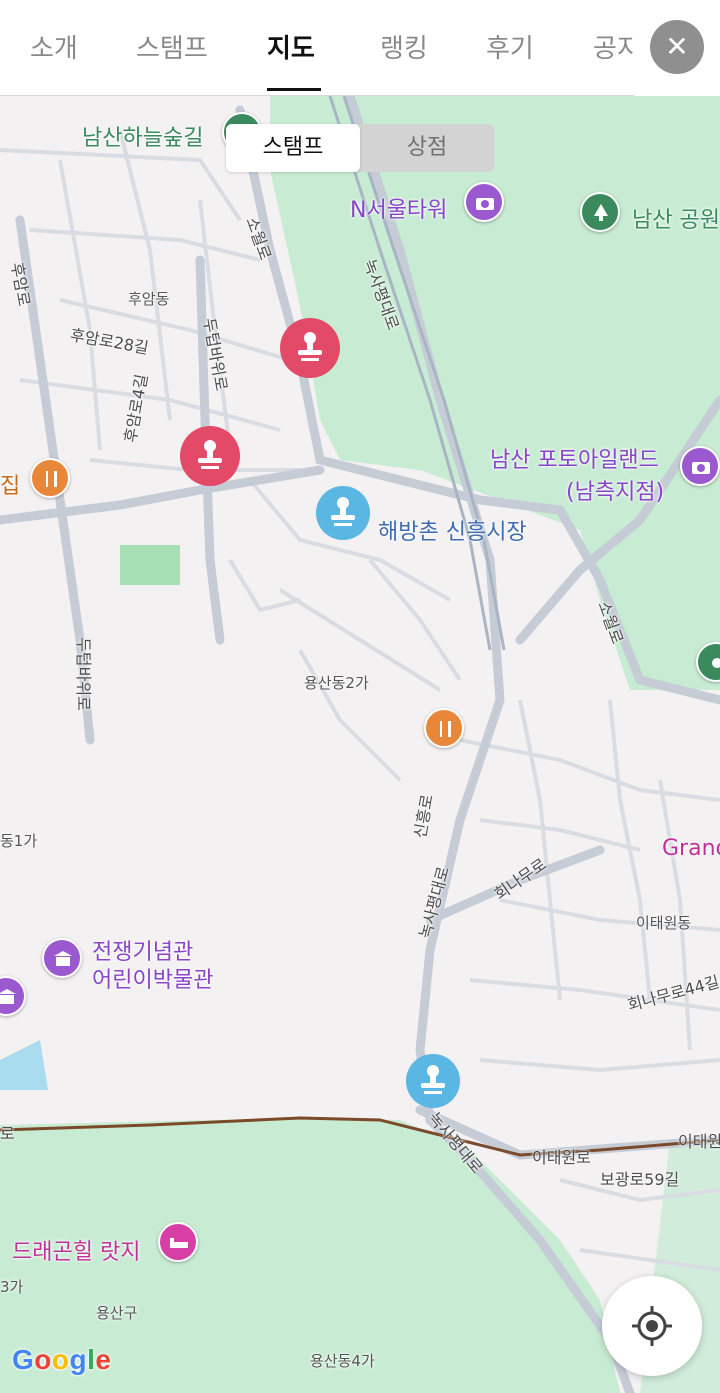 The width and height of the screenshot is (720, 1393). I want to click on my-location-button, so click(652, 1326).